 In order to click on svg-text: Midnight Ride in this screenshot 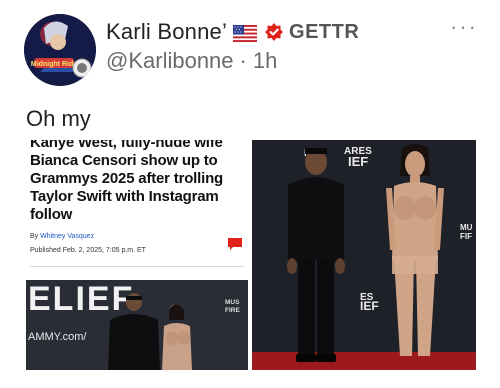, I will do `click(54, 64)`.